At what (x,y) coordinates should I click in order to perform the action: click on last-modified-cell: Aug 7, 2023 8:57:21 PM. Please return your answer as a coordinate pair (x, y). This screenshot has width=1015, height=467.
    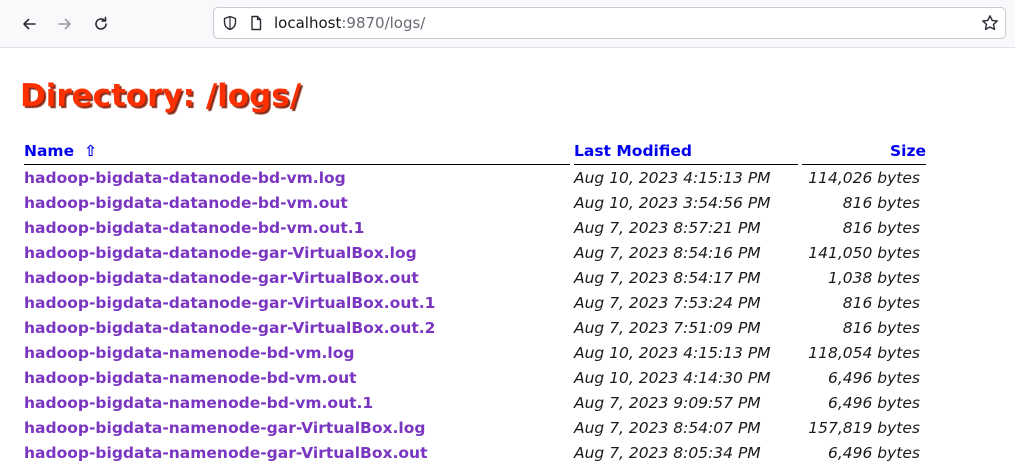
    Looking at the image, I should click on (667, 227).